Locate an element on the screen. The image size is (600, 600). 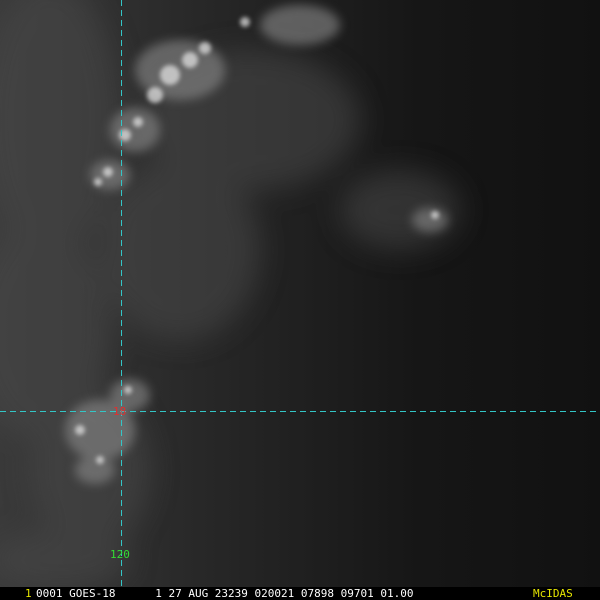
latitude-label: 18 is located at coordinates (120, 411).